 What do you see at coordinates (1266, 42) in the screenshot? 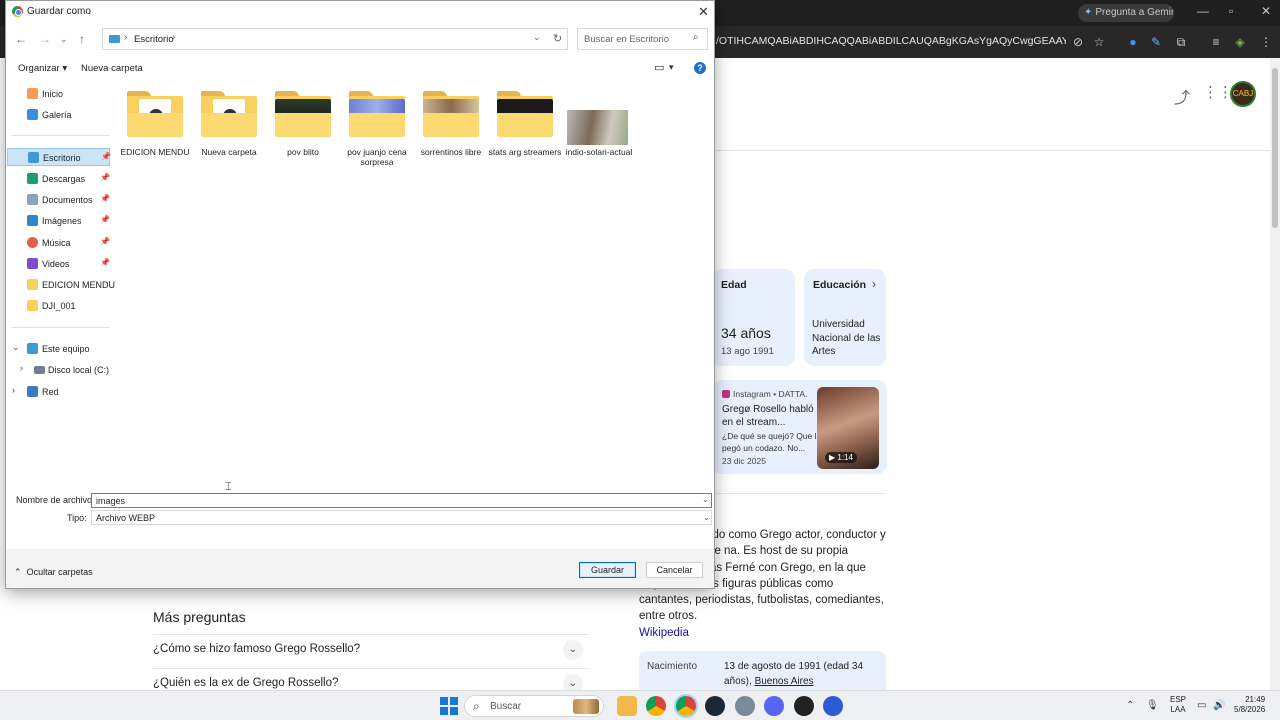
I see `chrome-menu-icon: ⋮` at bounding box center [1266, 42].